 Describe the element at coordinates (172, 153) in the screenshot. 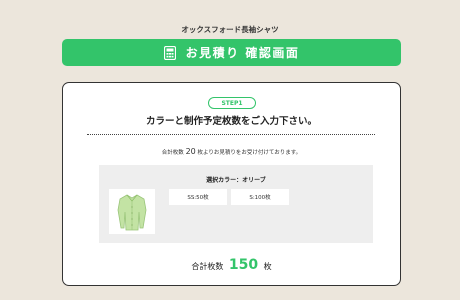

I see `note-prefix: 合計枚数` at that location.